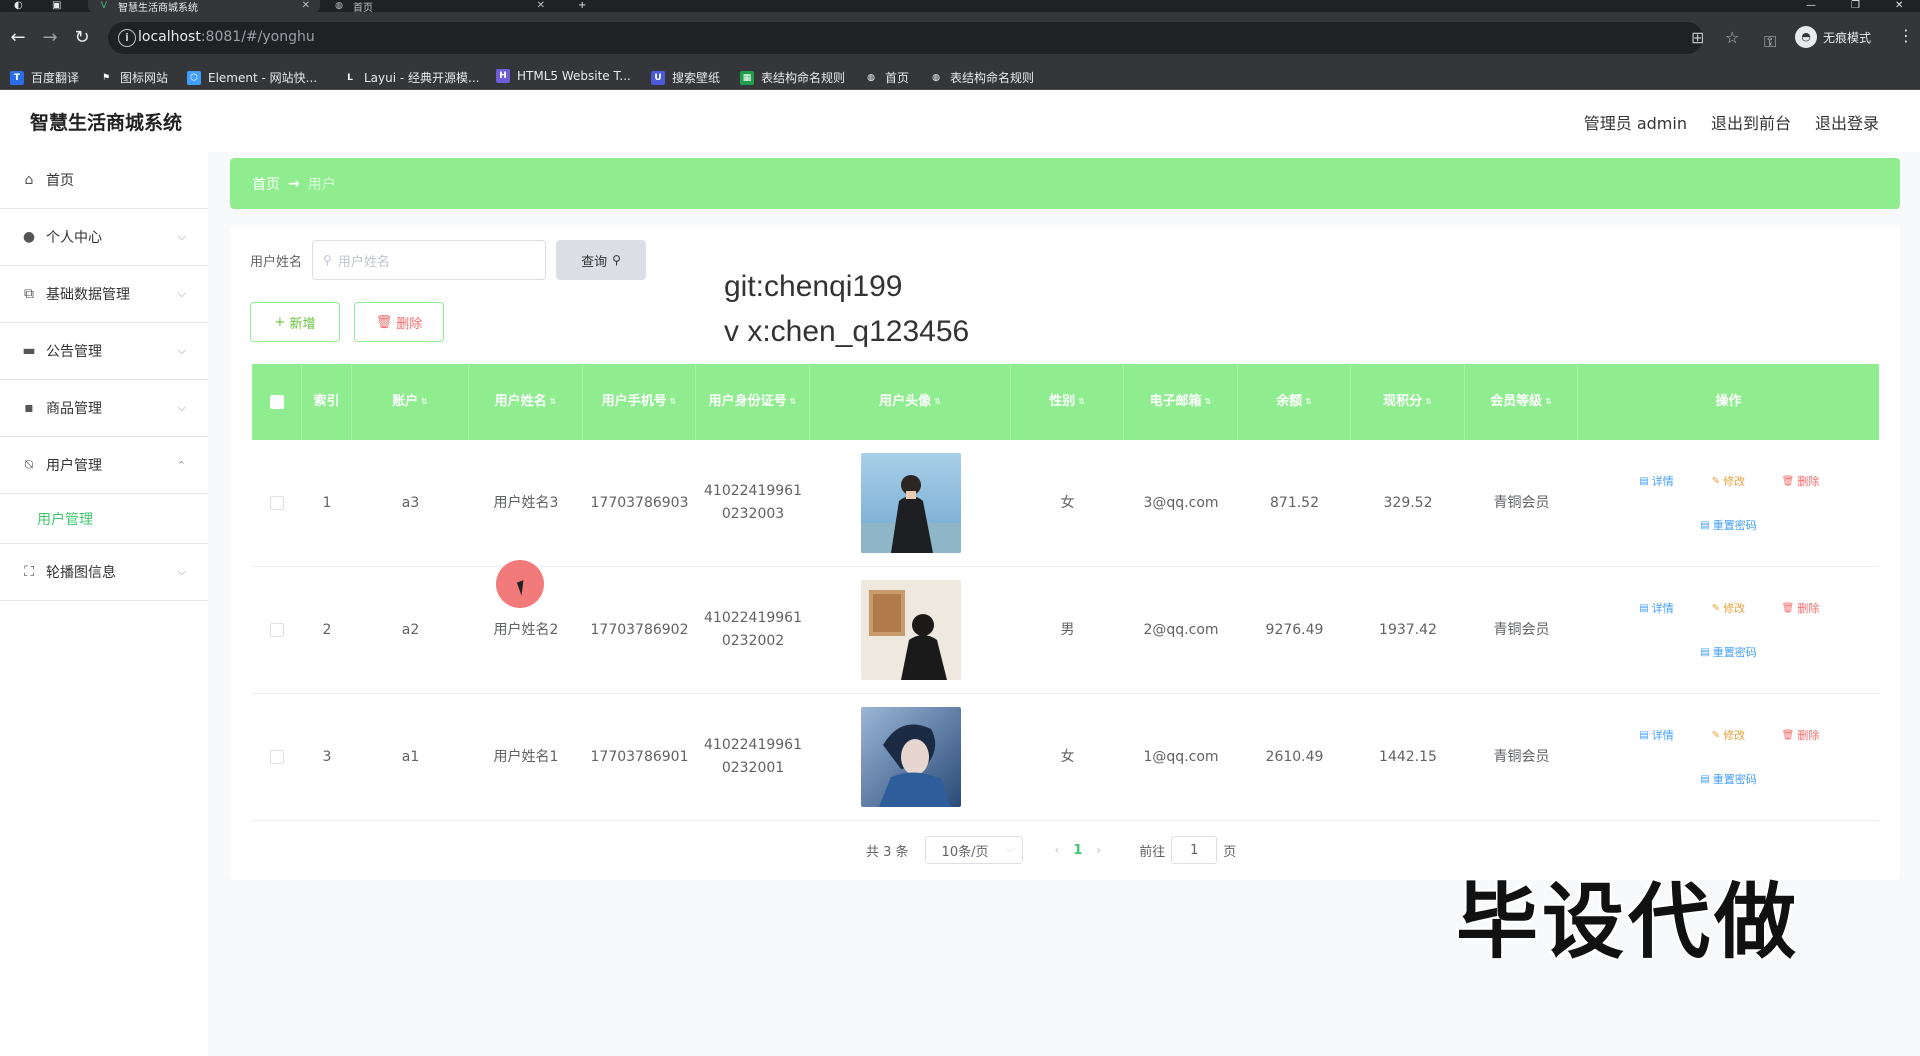 This screenshot has width=1920, height=1056. I want to click on new-tab-icon: +, so click(582, 6).